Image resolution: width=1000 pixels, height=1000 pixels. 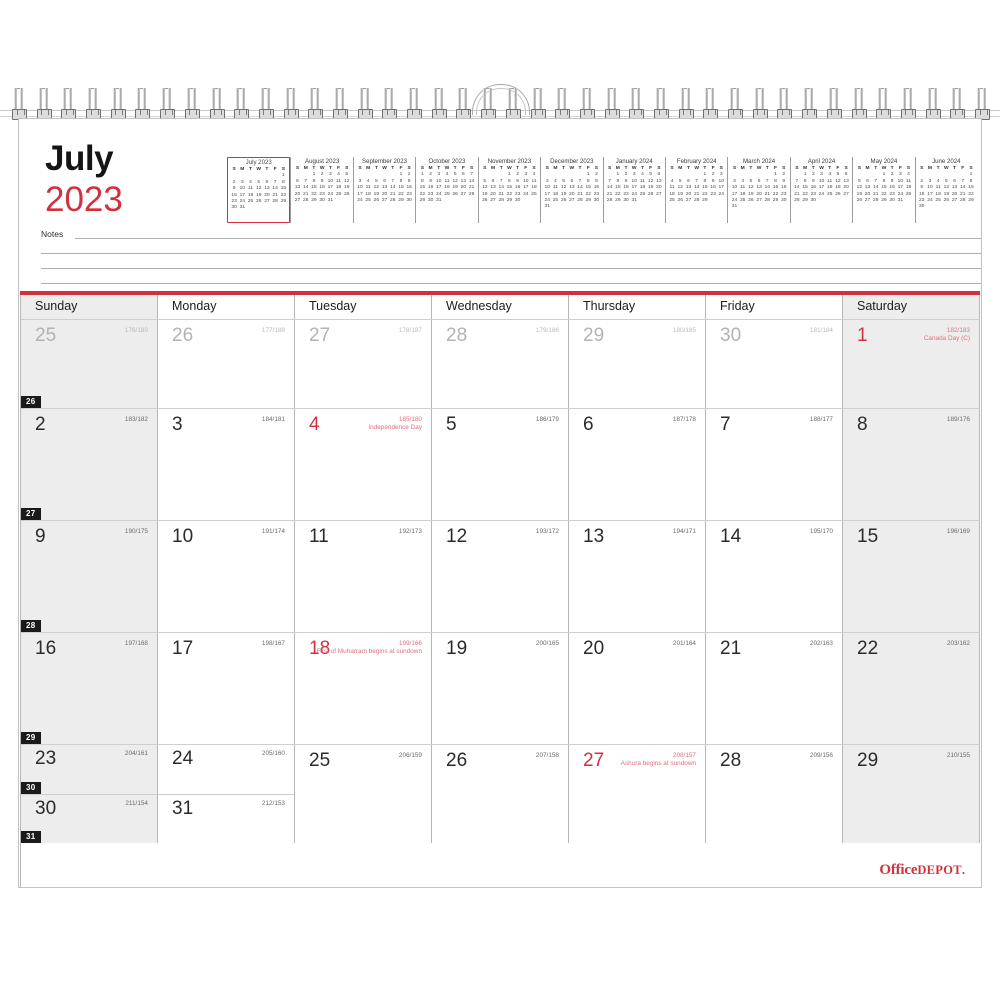 I want to click on day-meta: 186/179, so click(x=547, y=420).